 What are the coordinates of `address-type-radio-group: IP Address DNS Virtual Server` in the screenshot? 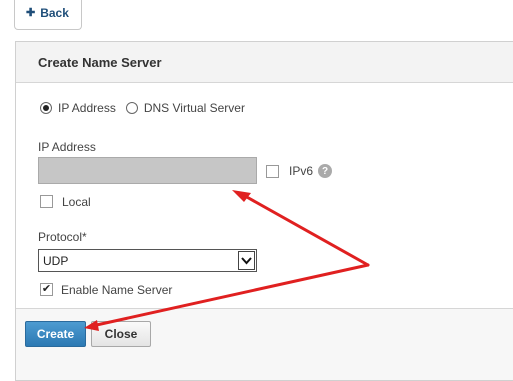 It's located at (147, 108).